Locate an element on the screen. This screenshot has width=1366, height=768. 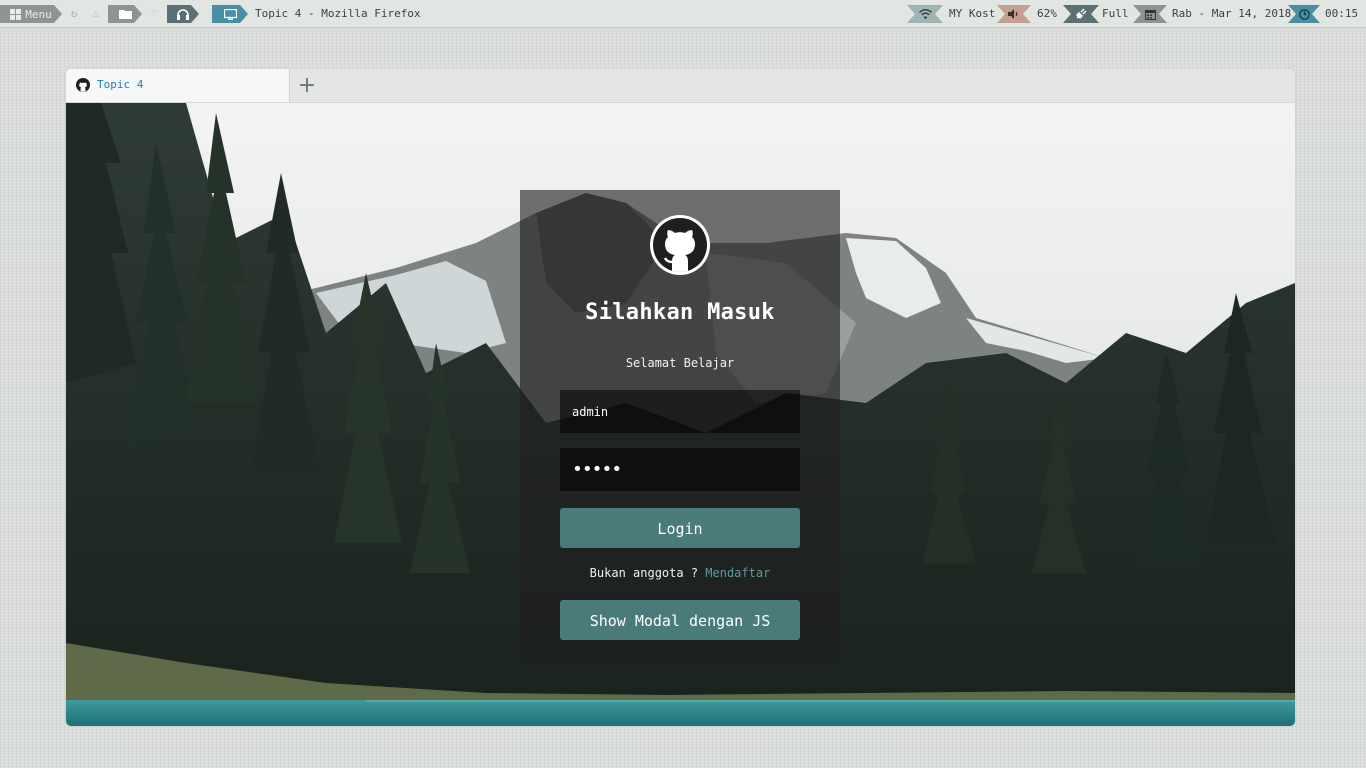
wifi-indicator is located at coordinates (925, 14).